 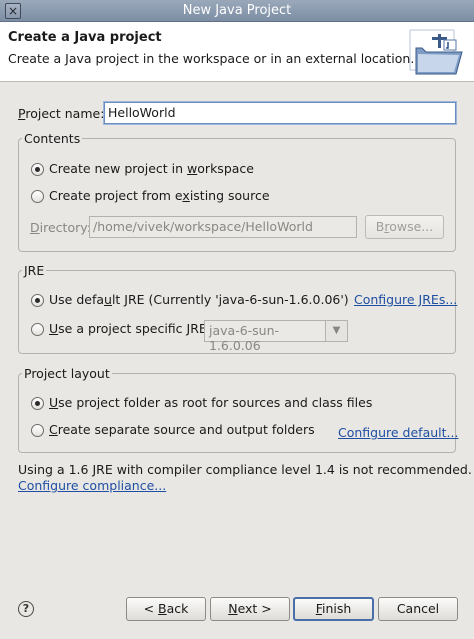 I want to click on specific-jre-select: java-6-sun-1.6.0.06, so click(x=265, y=336).